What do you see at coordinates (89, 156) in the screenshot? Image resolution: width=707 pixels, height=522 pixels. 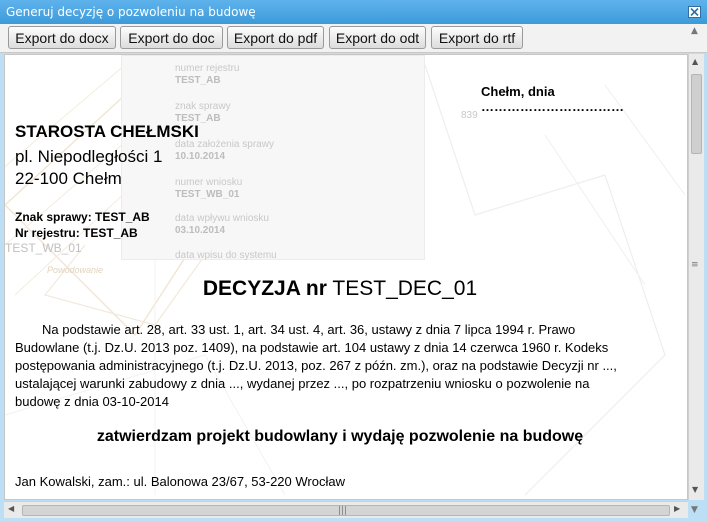 I see `authority-address-street: pl. Niepodległości 1` at bounding box center [89, 156].